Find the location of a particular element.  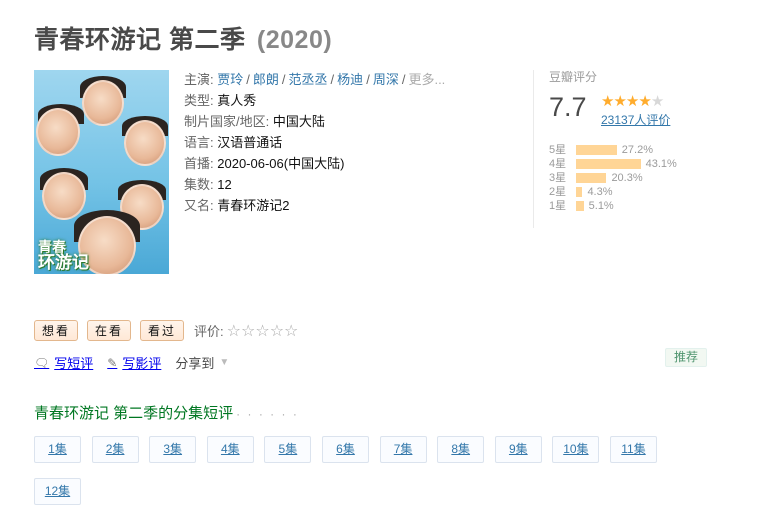

rating-stars: ★★★★★ is located at coordinates (632, 101).